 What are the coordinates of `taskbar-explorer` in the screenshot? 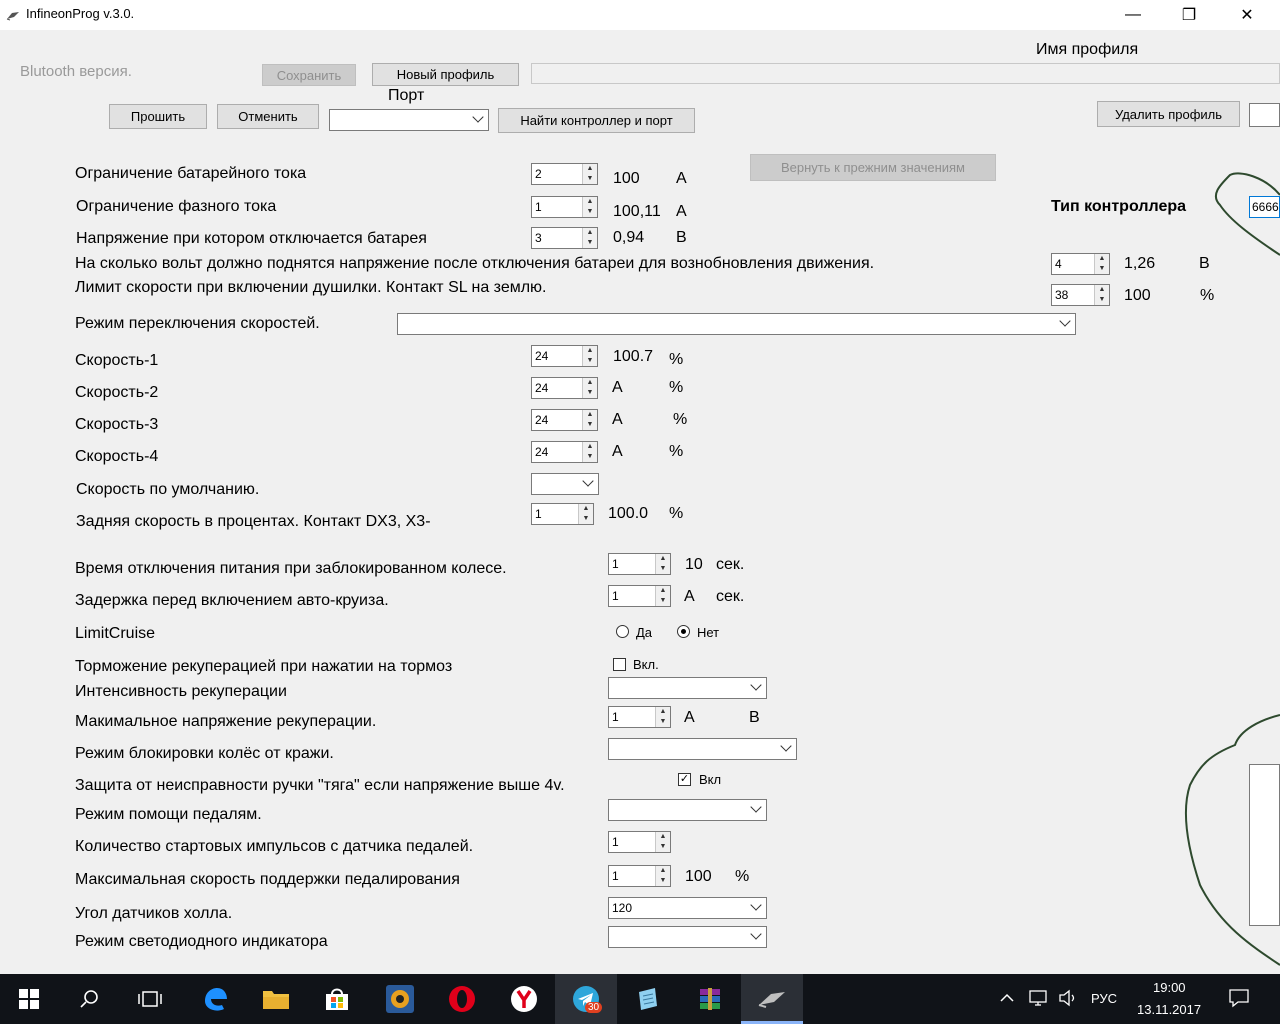 It's located at (276, 999).